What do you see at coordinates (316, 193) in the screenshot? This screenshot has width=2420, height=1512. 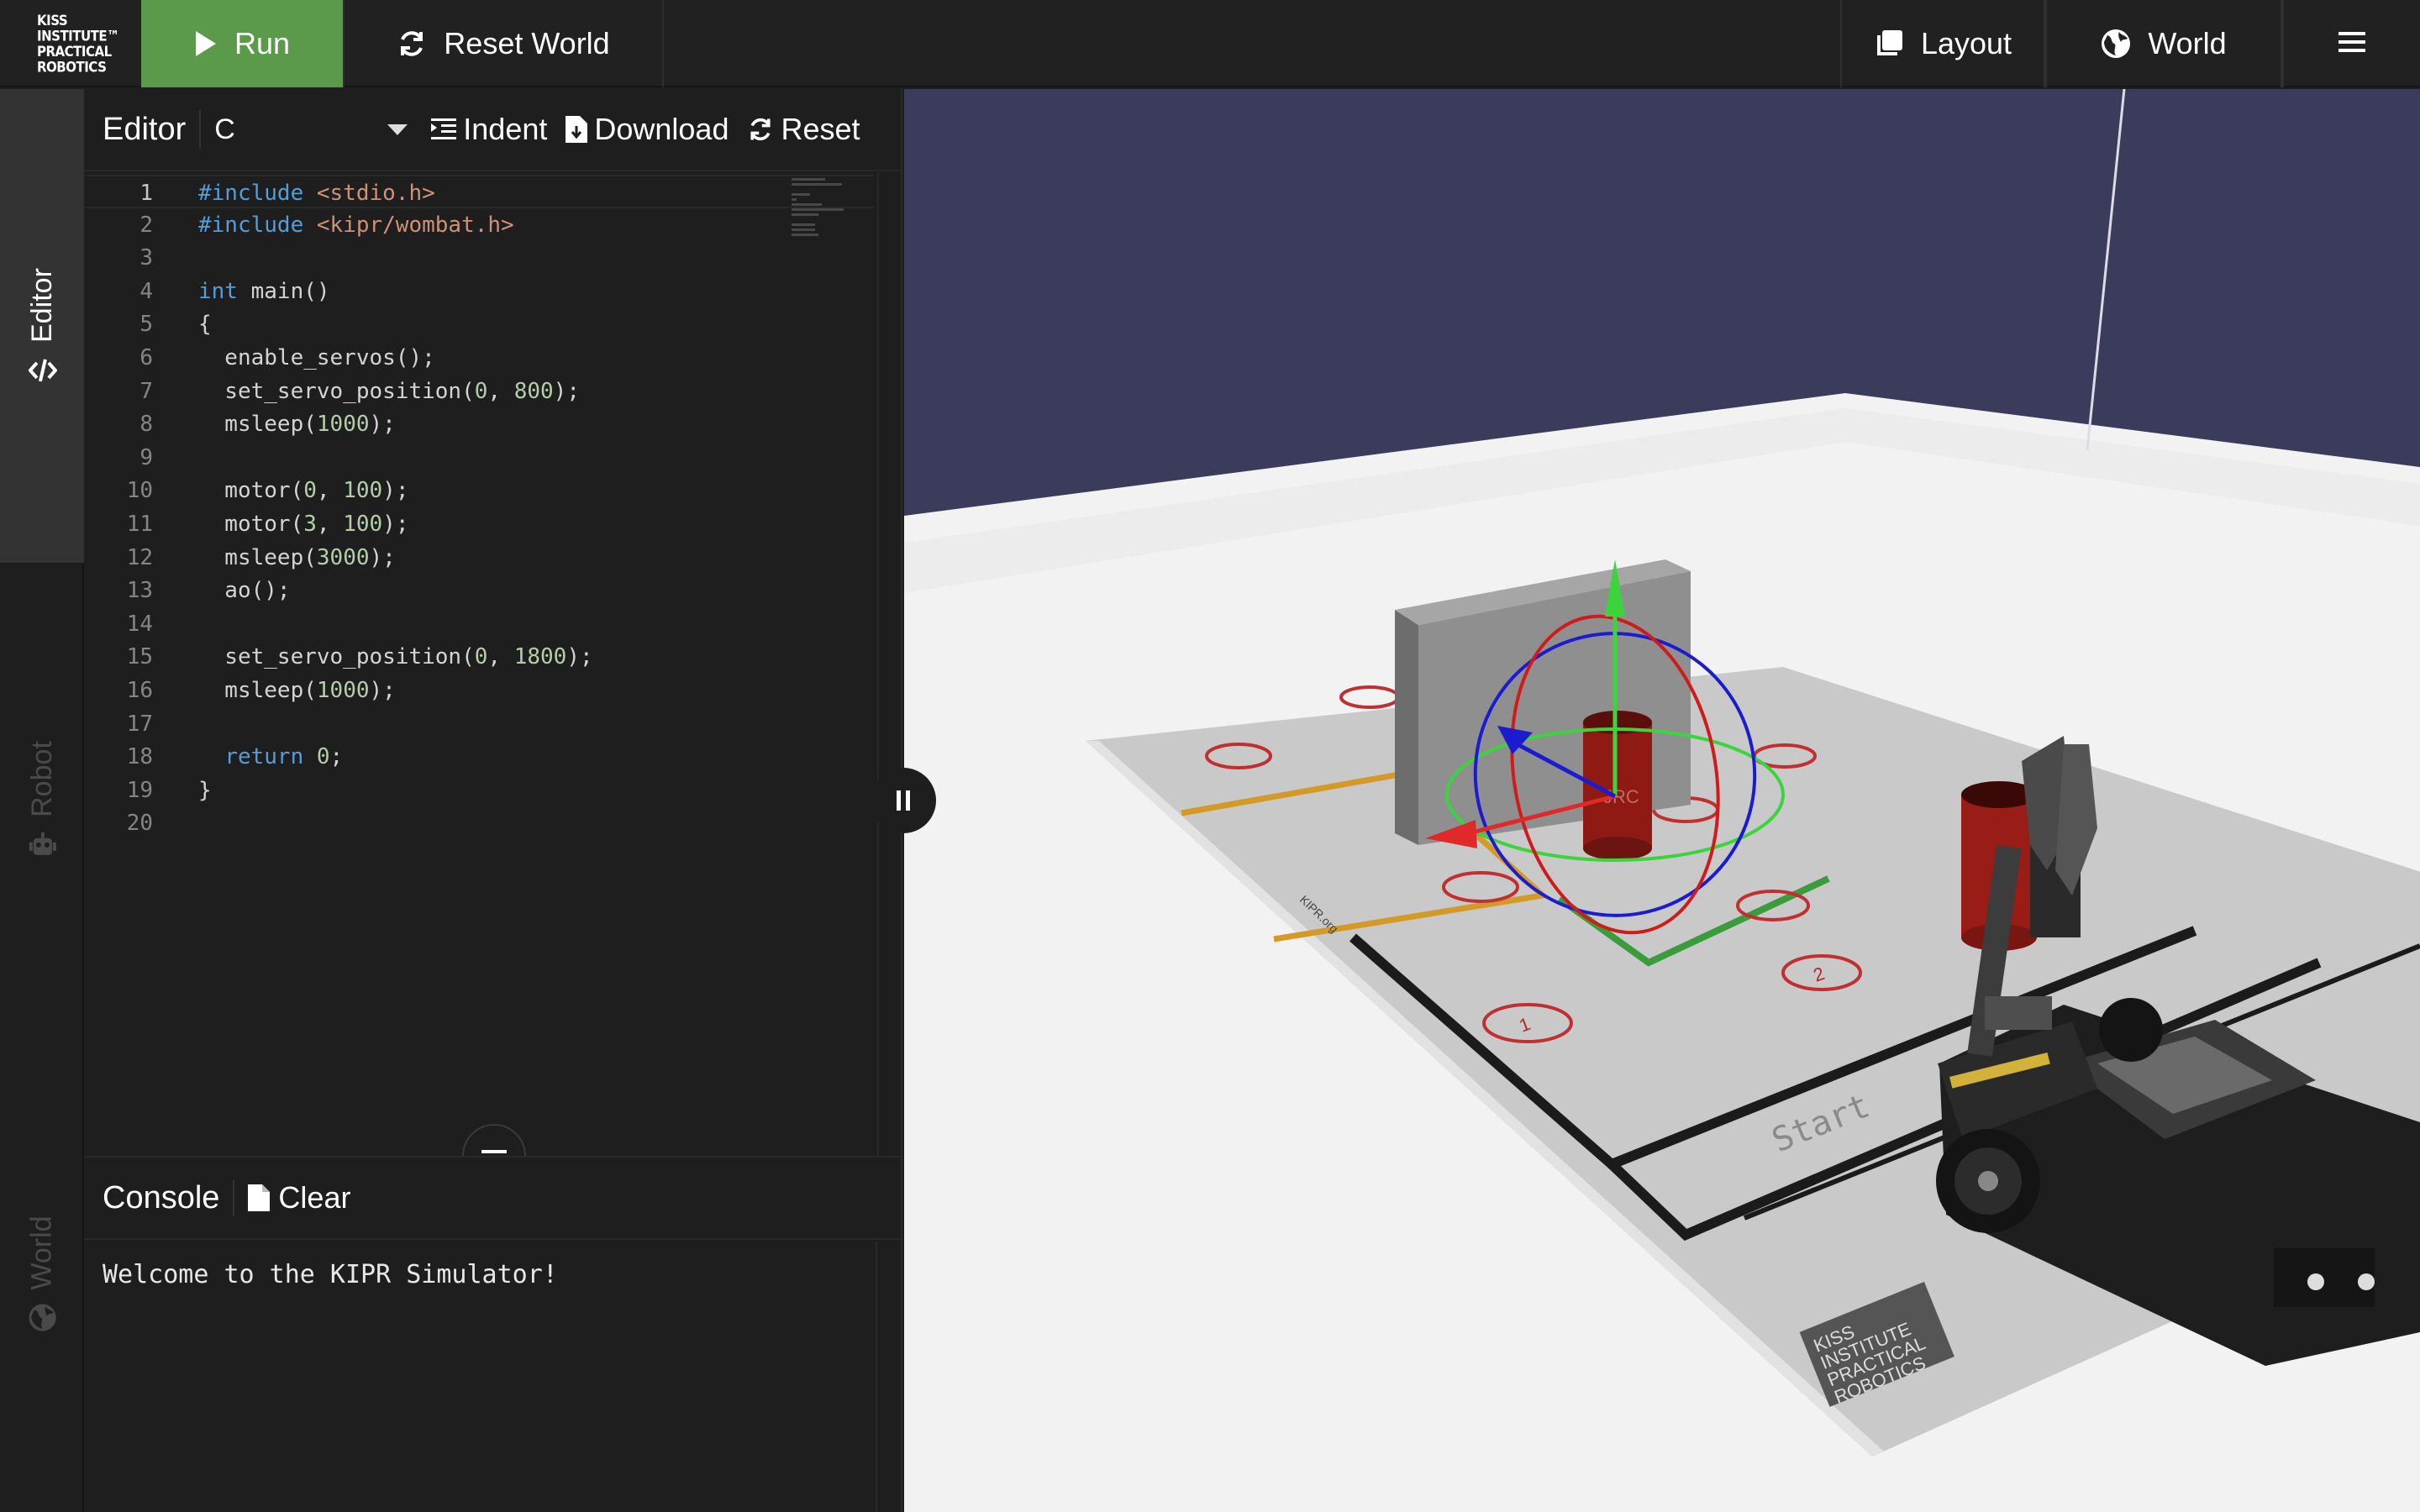 I see `line-code: #include <stdio.h>` at bounding box center [316, 193].